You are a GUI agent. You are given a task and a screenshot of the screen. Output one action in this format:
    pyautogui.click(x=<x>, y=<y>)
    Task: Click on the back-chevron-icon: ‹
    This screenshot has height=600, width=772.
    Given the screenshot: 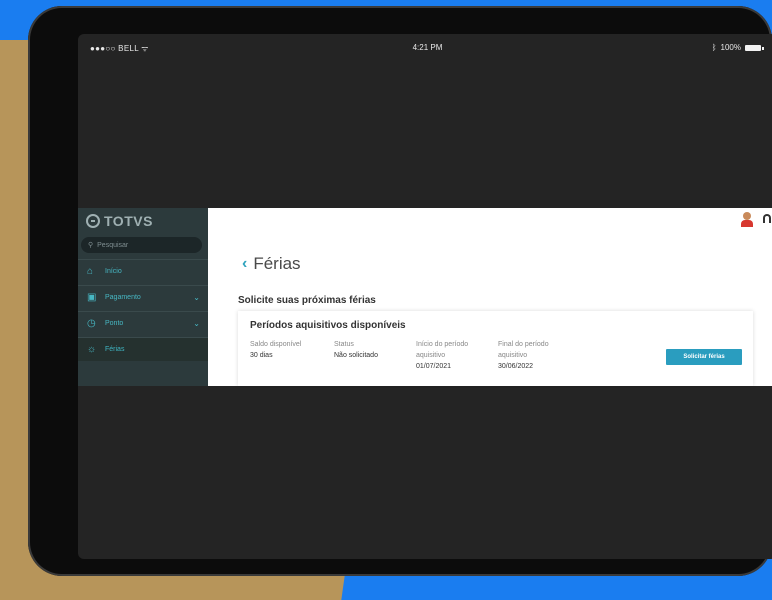 What is the action you would take?
    pyautogui.click(x=244, y=264)
    